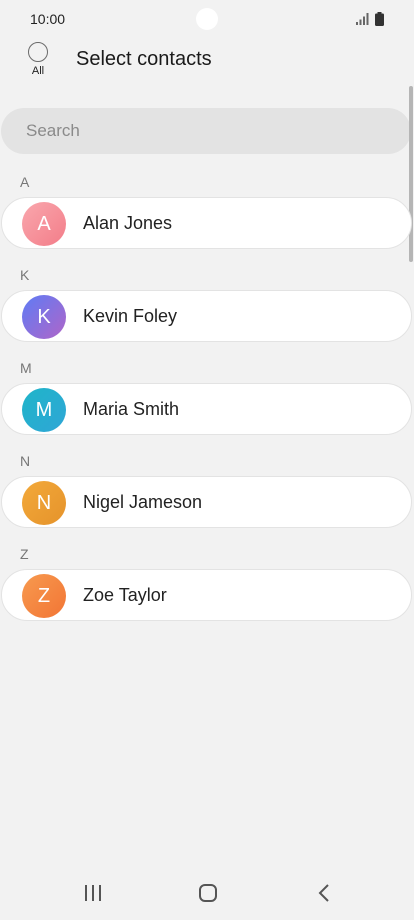  I want to click on home-icon, so click(208, 893).